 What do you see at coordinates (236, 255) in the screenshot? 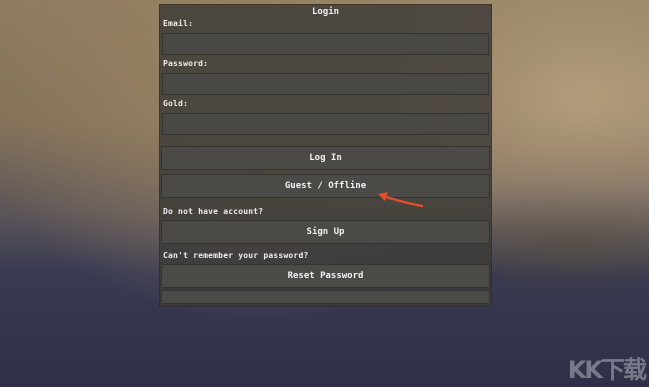
I see `forgot-password-text: Can't remember your password?` at bounding box center [236, 255].